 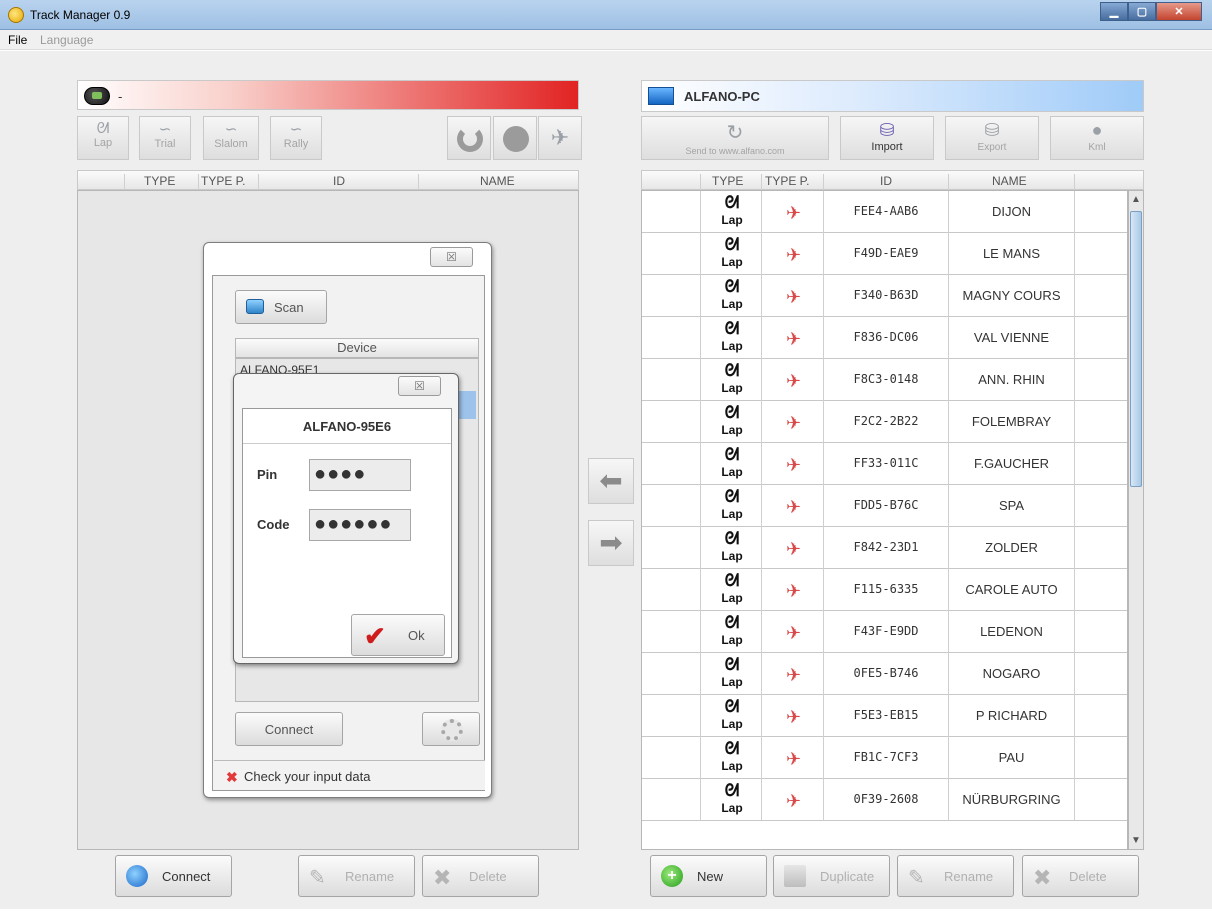 What do you see at coordinates (515, 138) in the screenshot?
I see `record-tool-button` at bounding box center [515, 138].